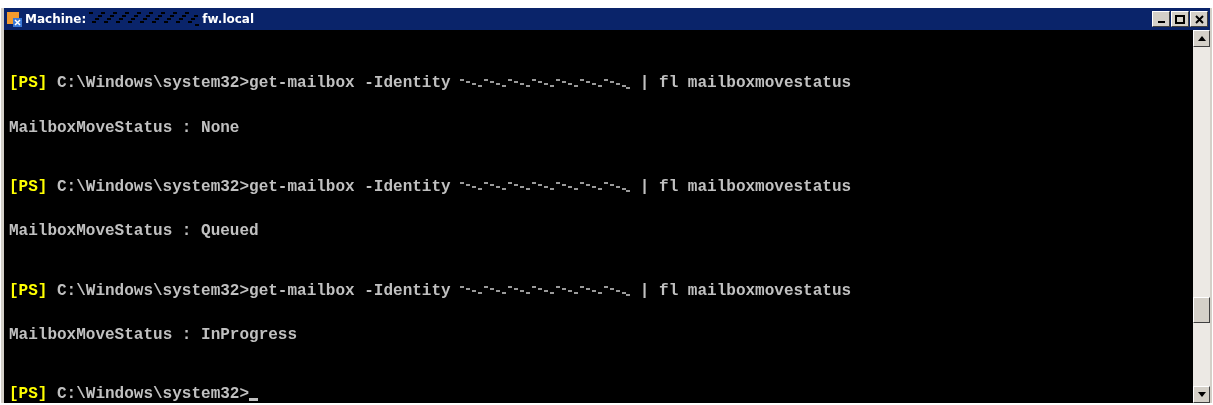  I want to click on down-arrow-icon, so click(1201, 394).